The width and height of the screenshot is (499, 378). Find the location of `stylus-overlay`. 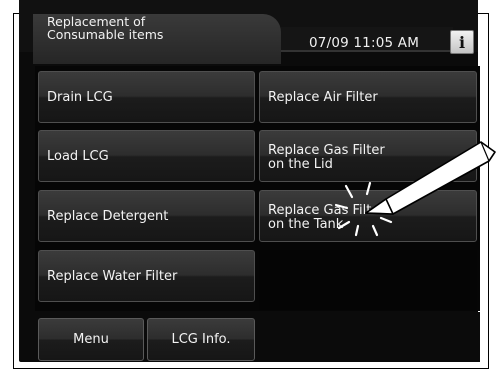

stylus-overlay is located at coordinates (415, 189).